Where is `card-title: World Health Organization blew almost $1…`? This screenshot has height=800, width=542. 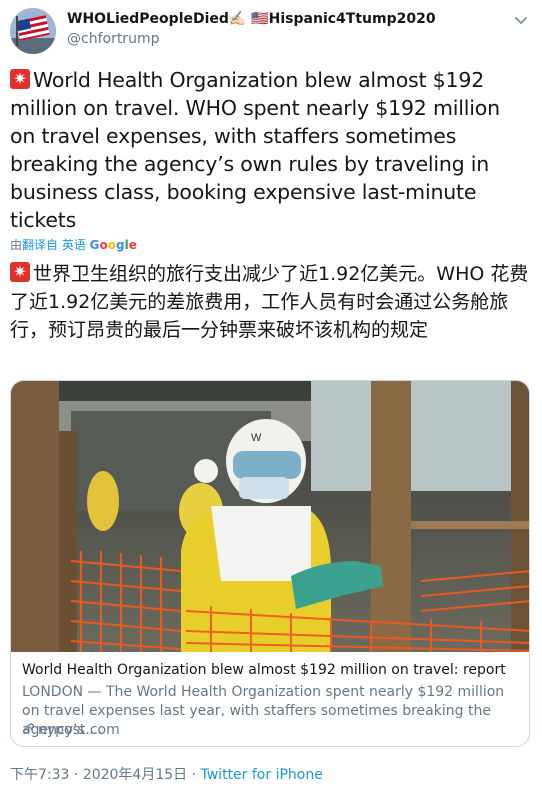
card-title: World Health Organization blew almost $1… is located at coordinates (264, 670).